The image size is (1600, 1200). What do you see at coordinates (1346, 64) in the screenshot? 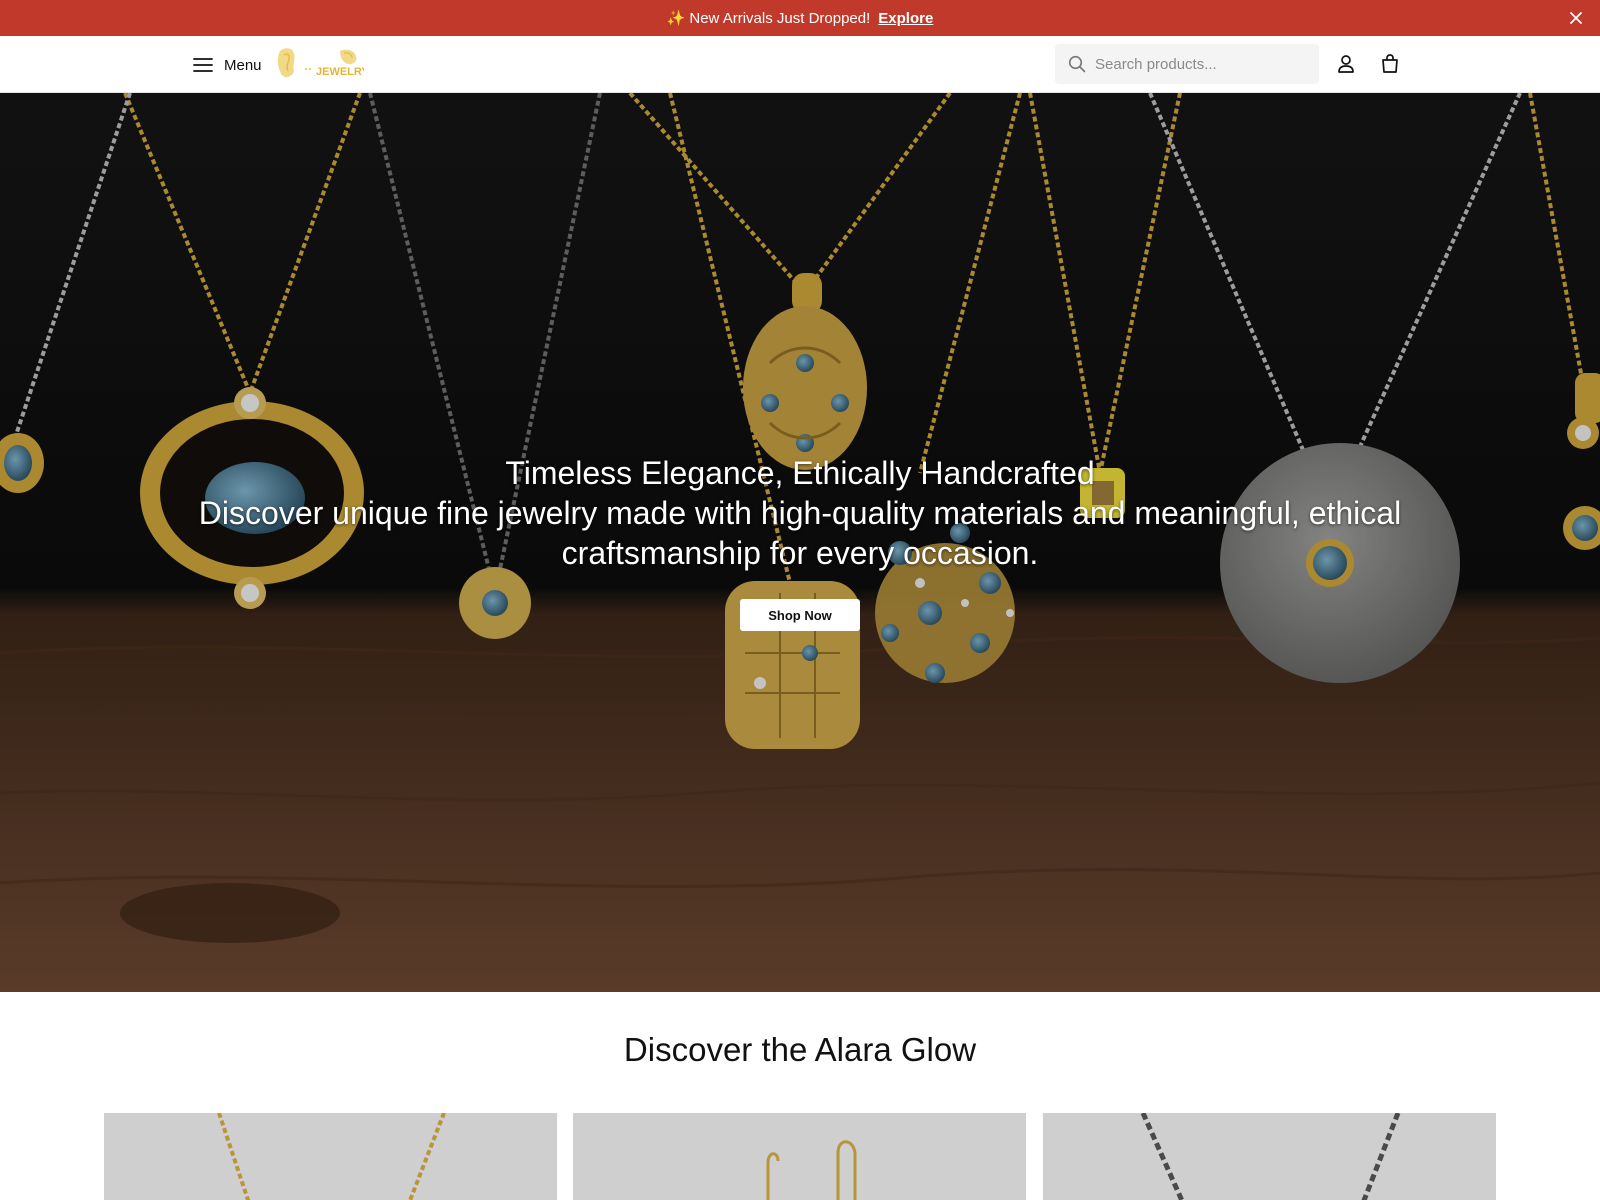
I see `account-icon` at bounding box center [1346, 64].